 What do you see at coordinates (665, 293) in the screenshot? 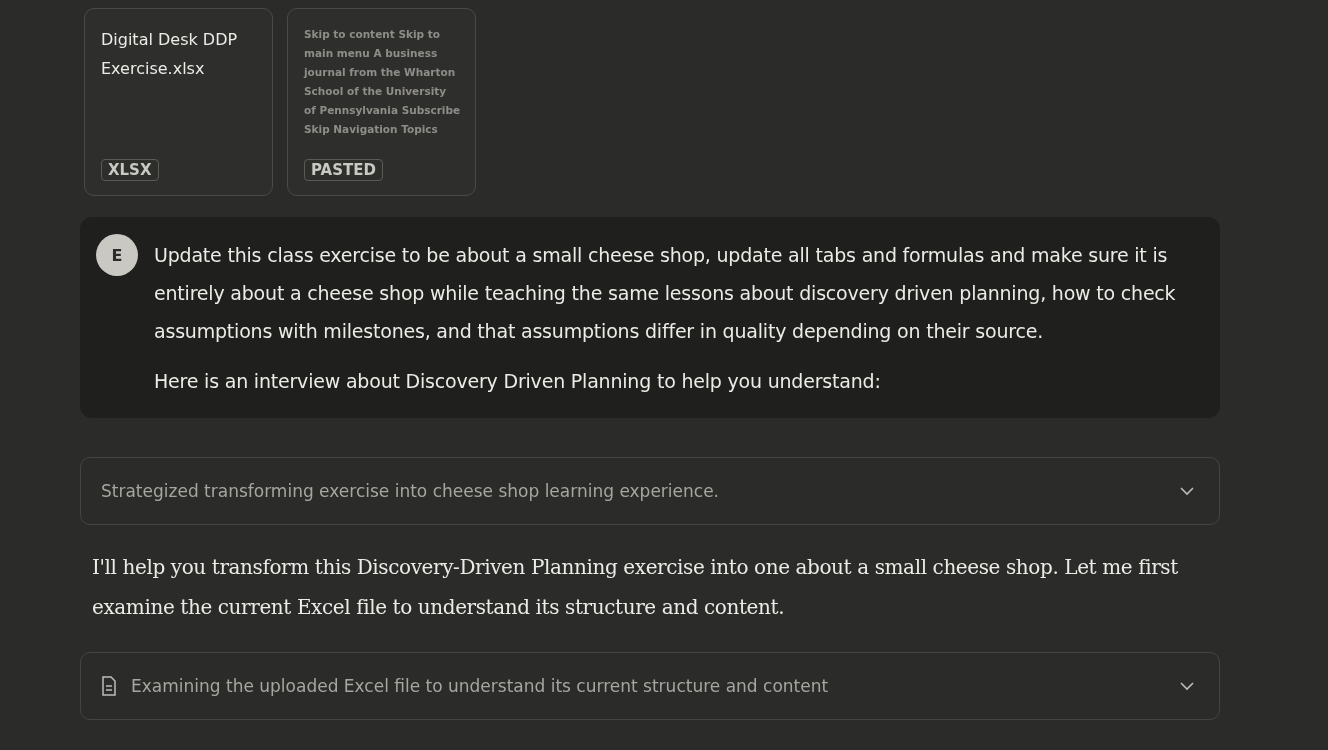
I see `message-text: Update this class exercise to be about a small cheese shop, update all tabs and formulas and make sure it is entirely about a cheese shop while teaching the same lessons about discovery driven planning, how to check assumptions with milestones, and that assumptions differ in quality depending on their source.` at bounding box center [665, 293].